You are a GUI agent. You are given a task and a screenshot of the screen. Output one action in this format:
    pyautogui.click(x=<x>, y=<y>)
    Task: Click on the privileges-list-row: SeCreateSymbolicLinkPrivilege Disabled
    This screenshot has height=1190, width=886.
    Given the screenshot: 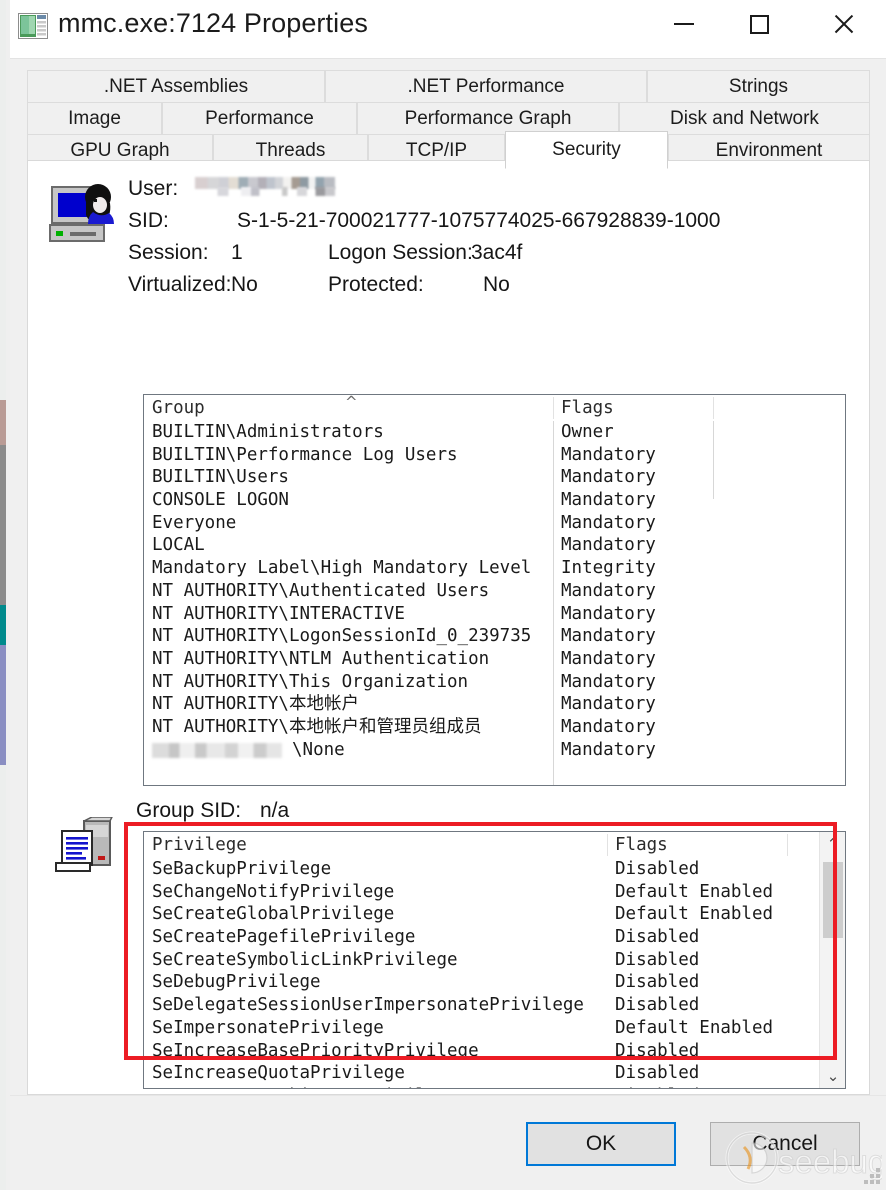 What is the action you would take?
    pyautogui.click(x=494, y=960)
    